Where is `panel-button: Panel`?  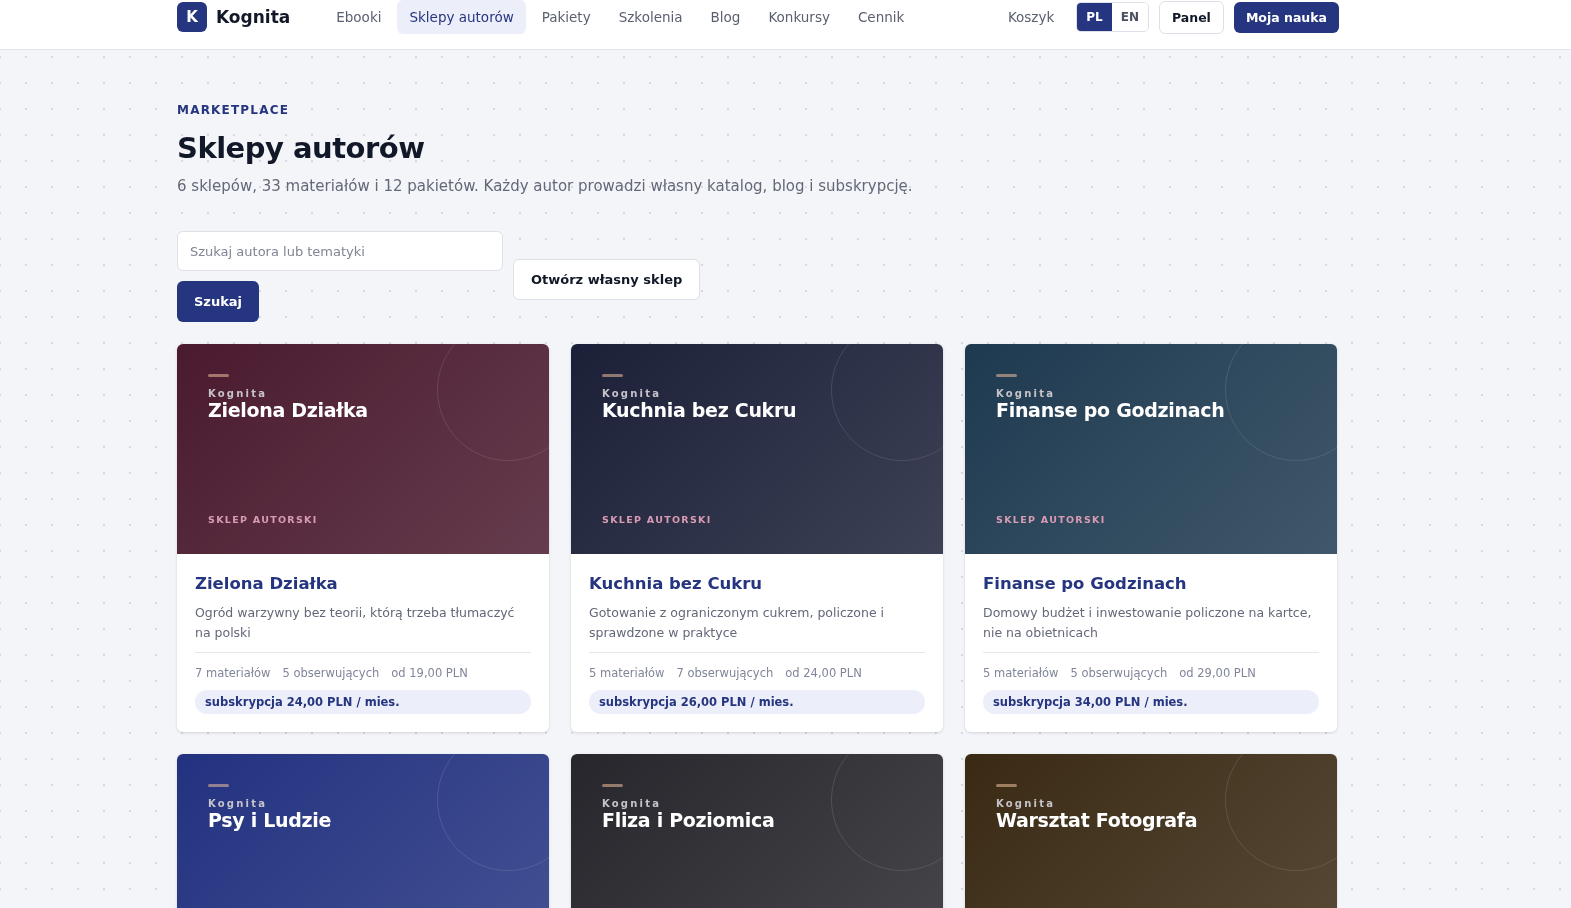
panel-button: Panel is located at coordinates (1191, 17).